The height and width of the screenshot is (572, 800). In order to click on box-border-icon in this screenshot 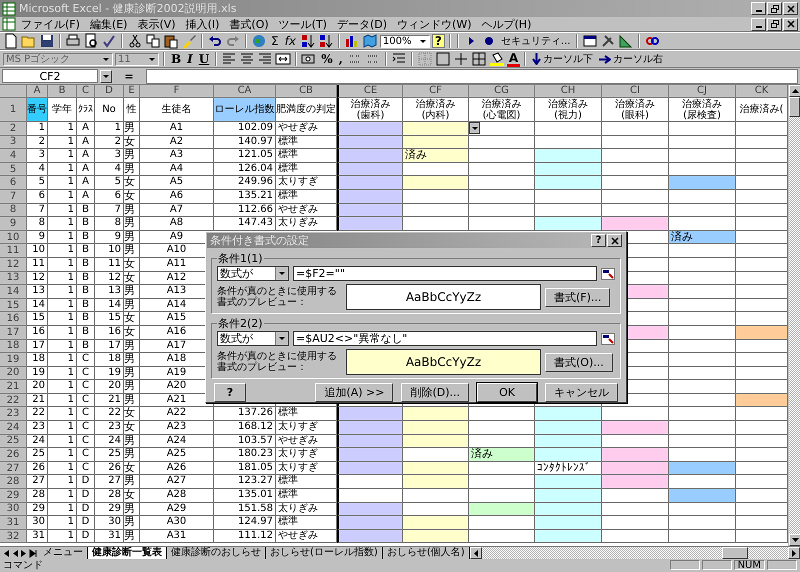, I will do `click(442, 59)`.